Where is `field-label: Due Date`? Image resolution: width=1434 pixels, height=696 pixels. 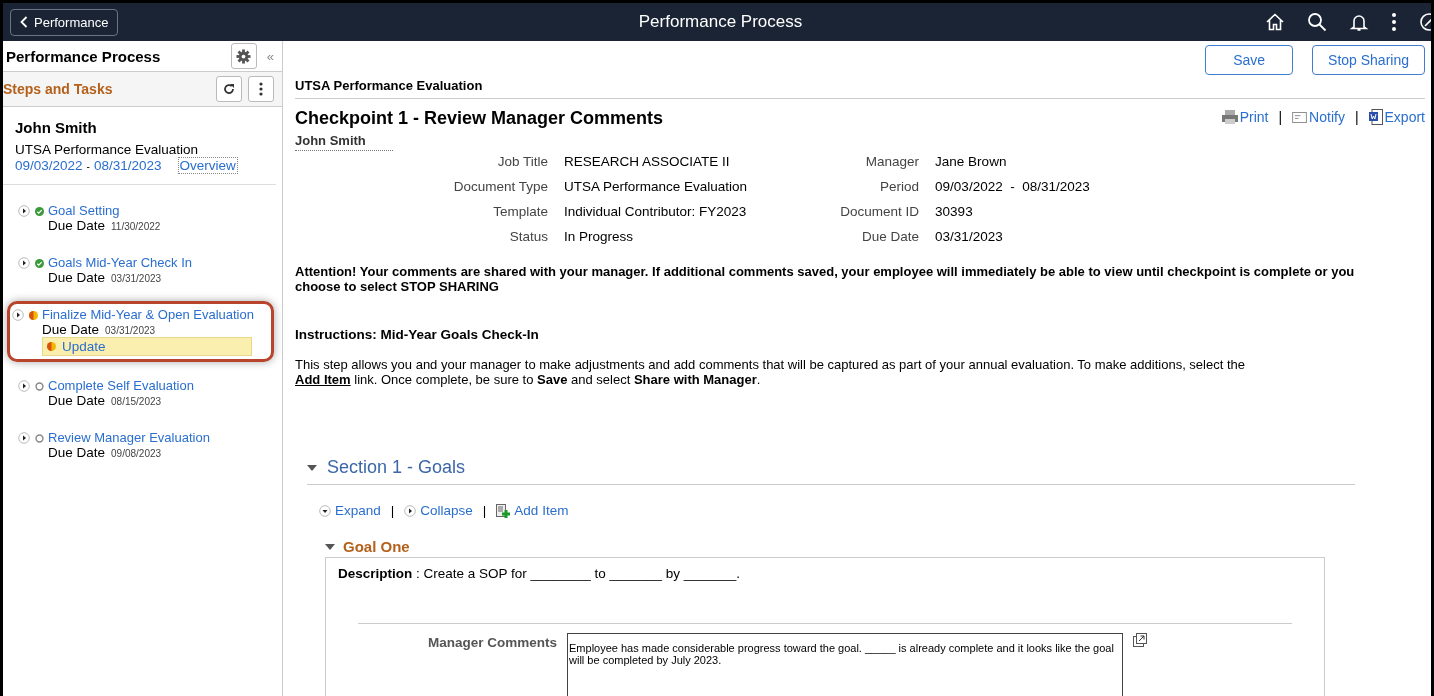
field-label: Due Date is located at coordinates (890, 236).